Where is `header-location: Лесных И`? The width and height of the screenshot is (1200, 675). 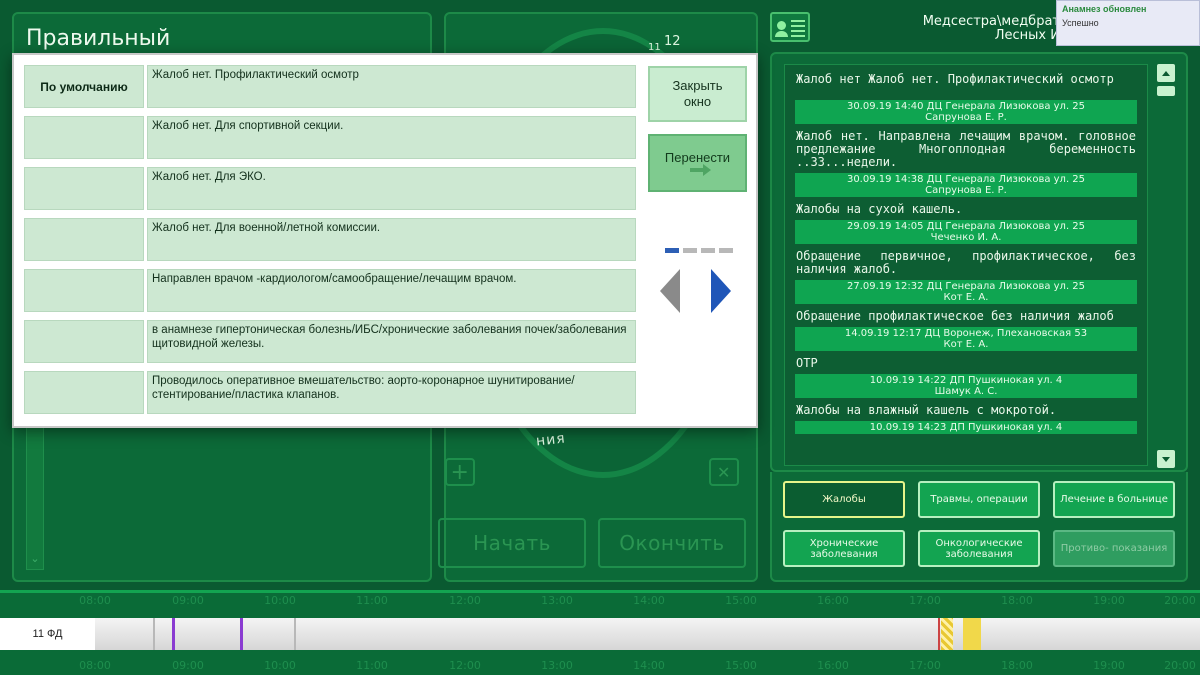 header-location: Лесных И is located at coordinates (1027, 35).